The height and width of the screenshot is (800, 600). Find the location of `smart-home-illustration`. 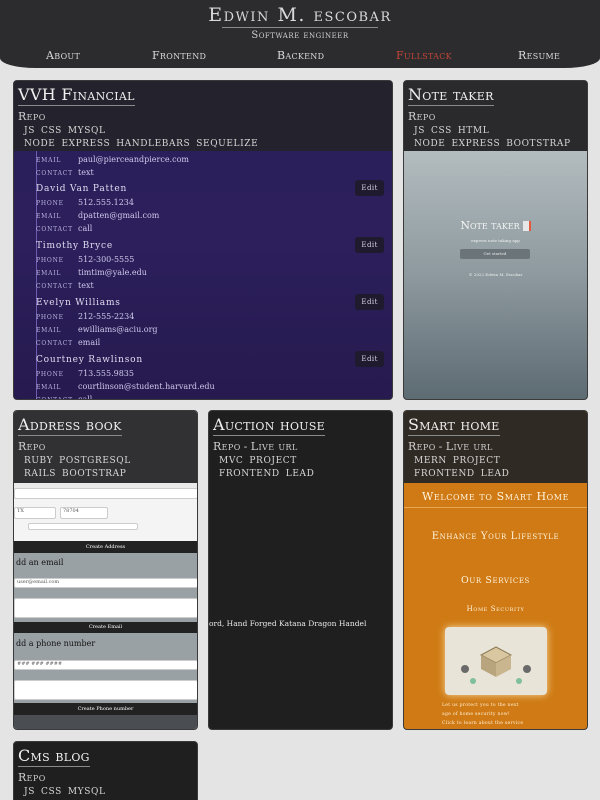

smart-home-illustration is located at coordinates (496, 661).